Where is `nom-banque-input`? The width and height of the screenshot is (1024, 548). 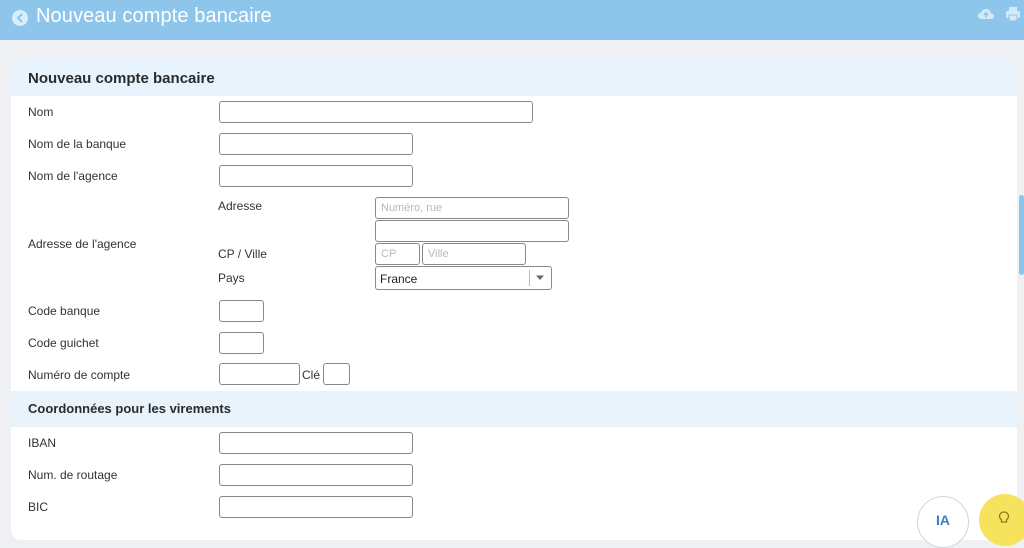
nom-banque-input is located at coordinates (316, 144).